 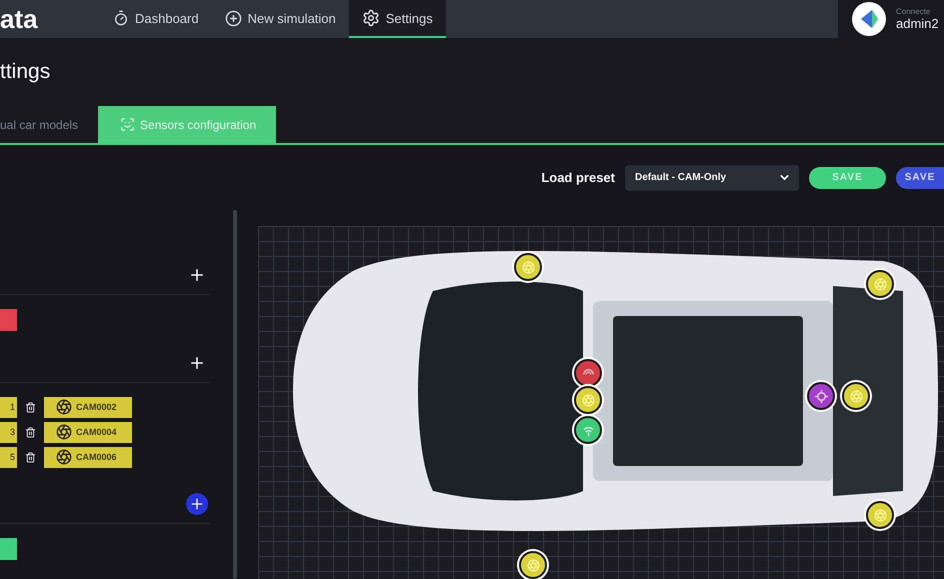 What do you see at coordinates (8, 407) in the screenshot?
I see `sensor-chip: 1` at bounding box center [8, 407].